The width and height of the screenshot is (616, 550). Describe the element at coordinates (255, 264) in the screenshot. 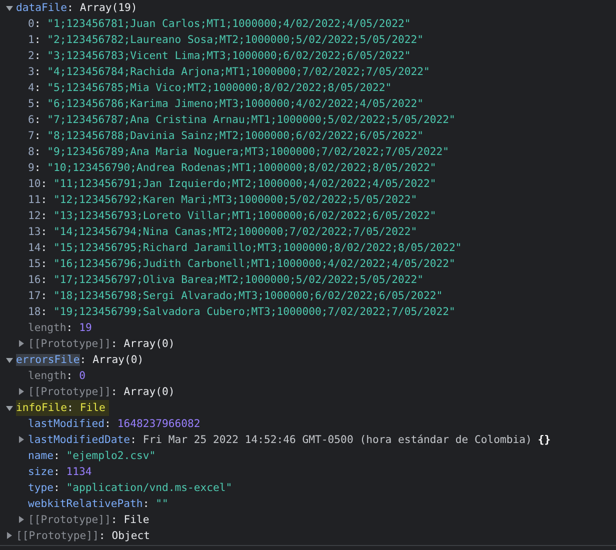

I see `property-value: "16;123456796;Judith Carbonell;MT1;1000000;4/02/2022;4/05/2022"` at that location.